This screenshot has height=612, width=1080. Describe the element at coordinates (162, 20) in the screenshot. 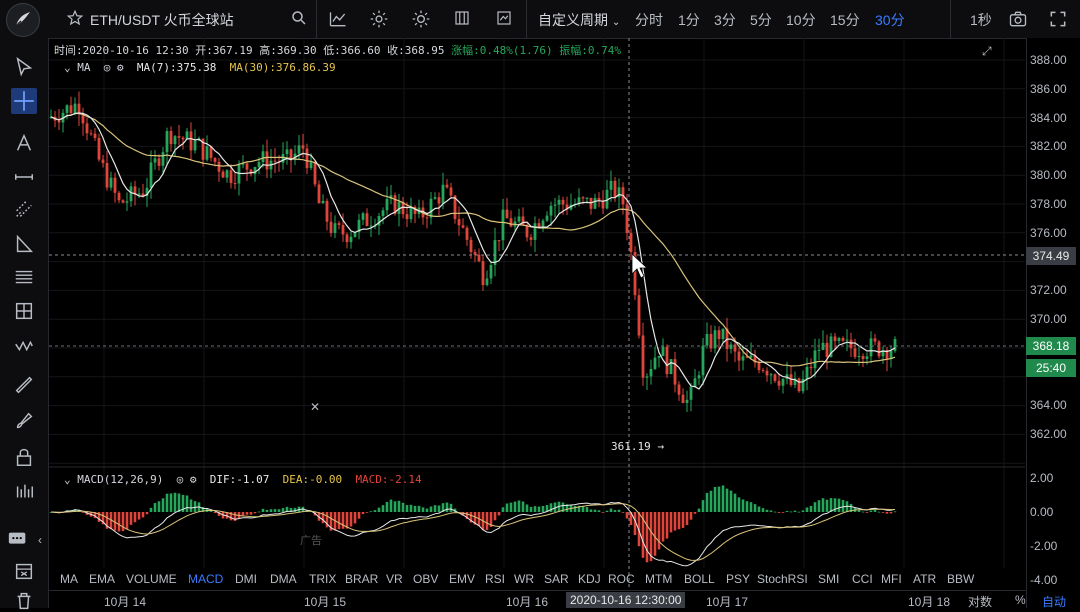

I see `symbol-title: ETH/USDT 火币全球站` at that location.